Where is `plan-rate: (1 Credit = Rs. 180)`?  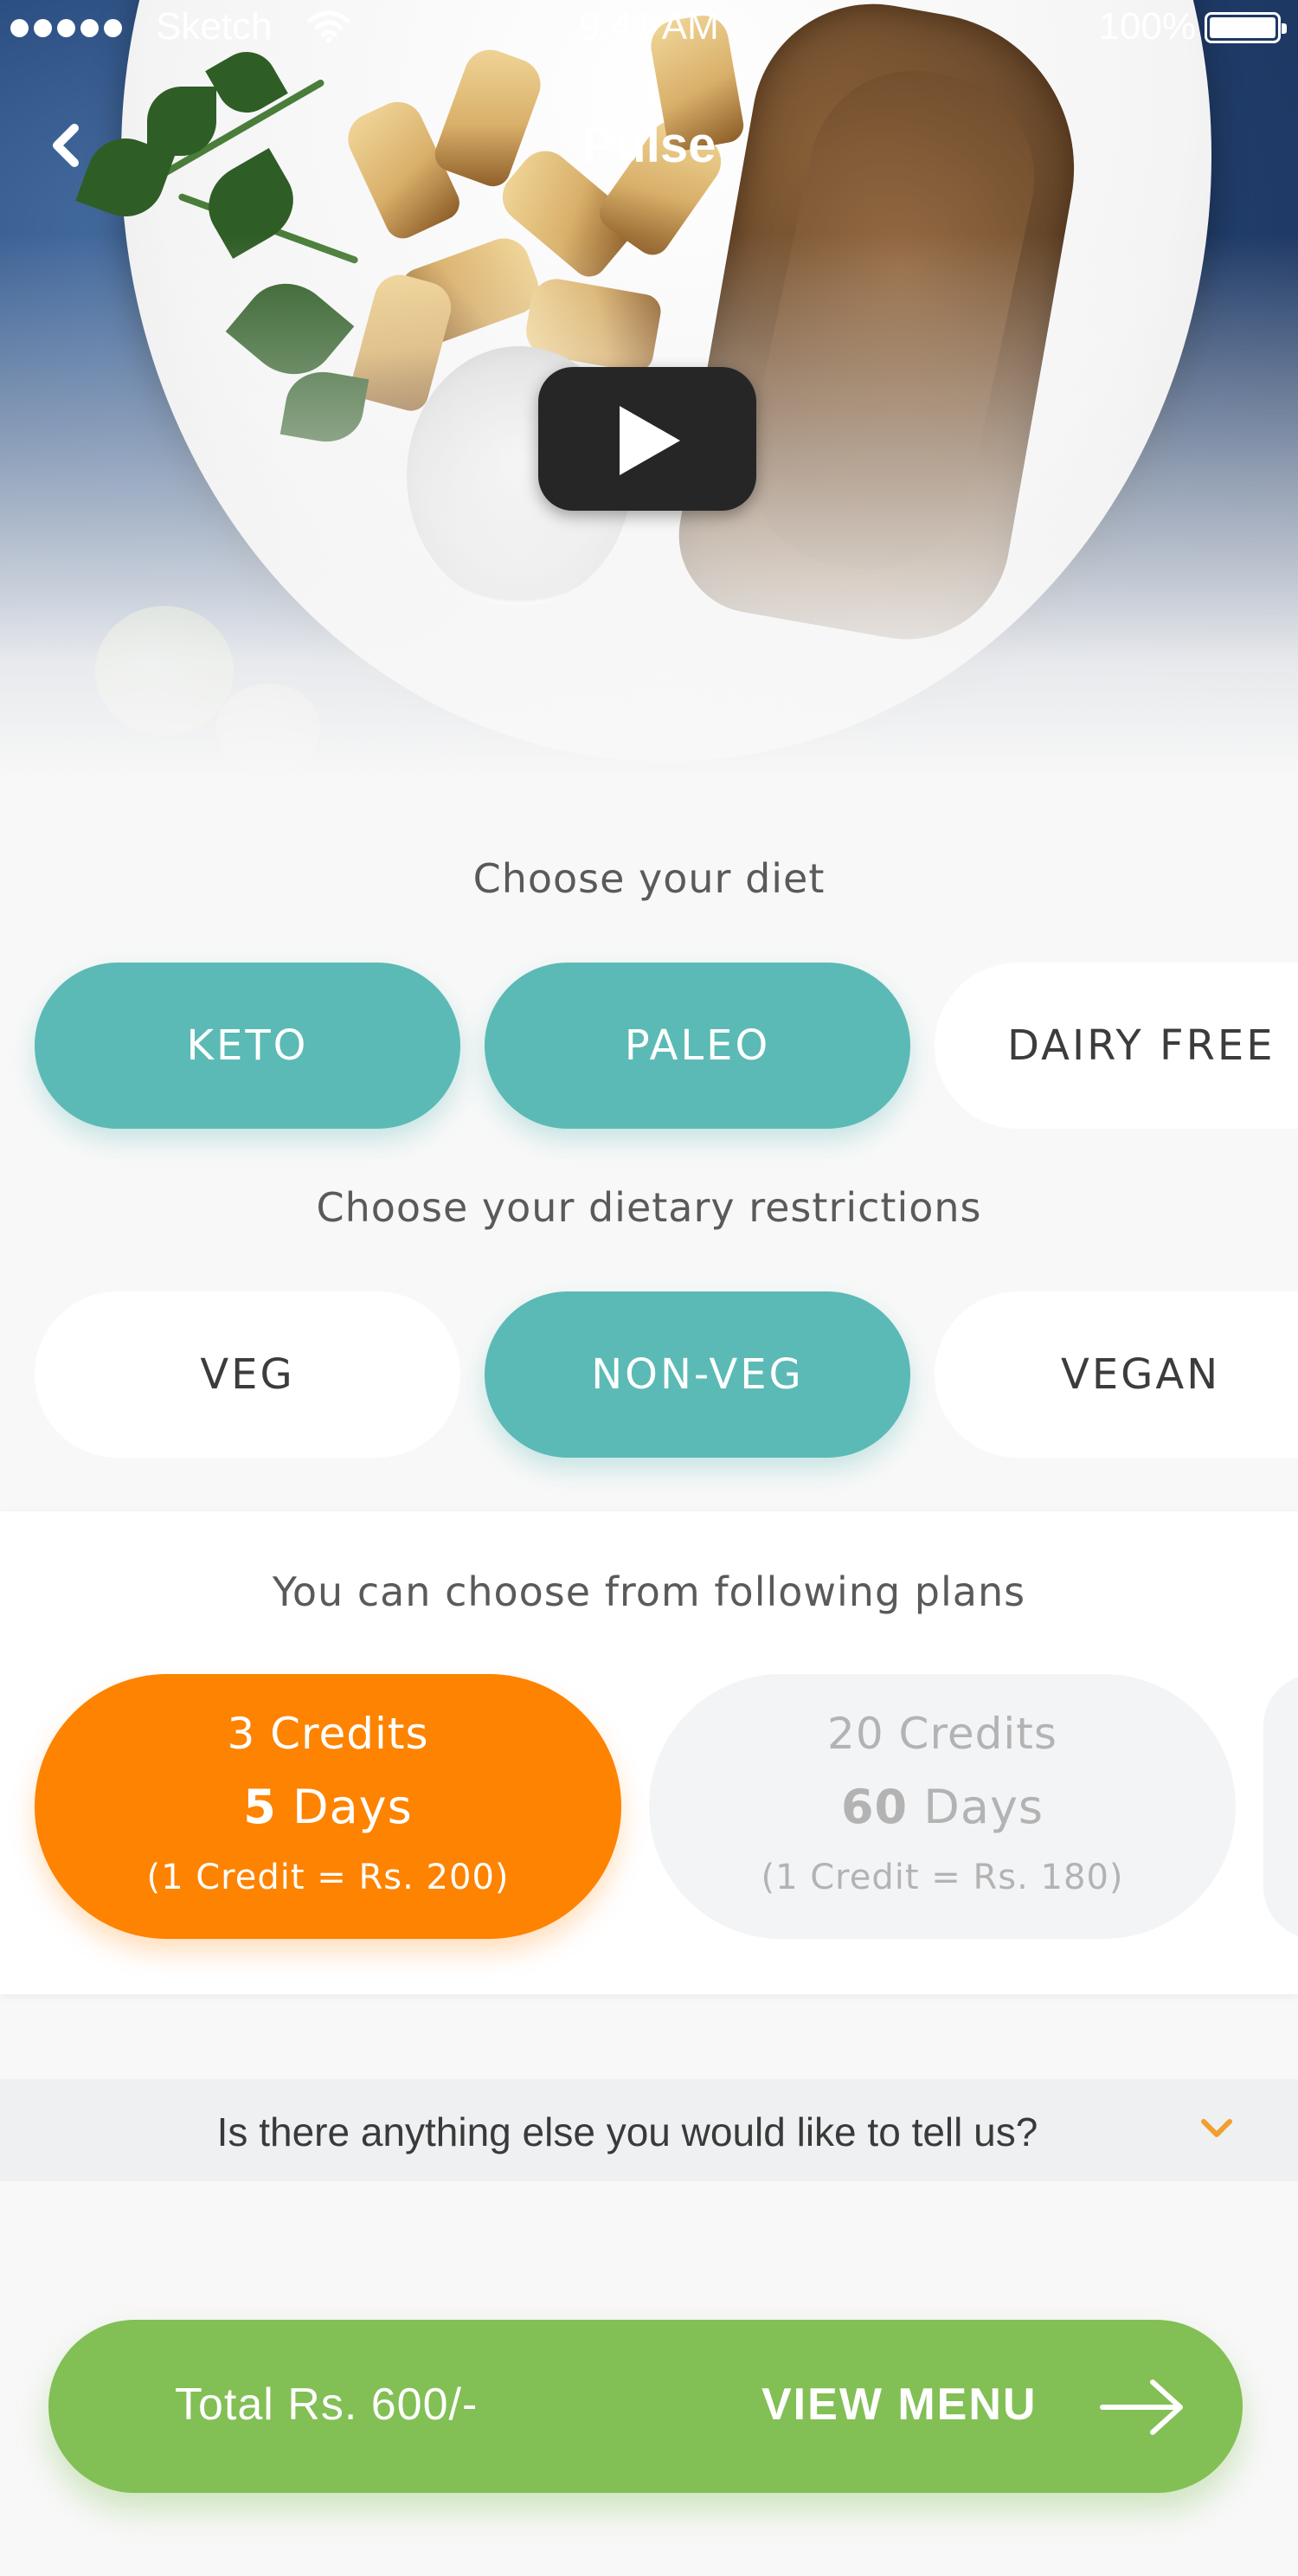 plan-rate: (1 Credit = Rs. 180) is located at coordinates (943, 1877).